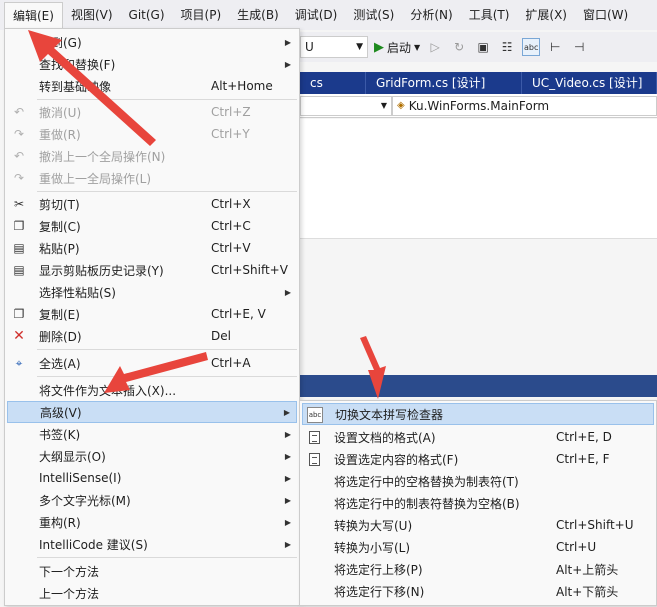 This screenshot has height=607, width=657. What do you see at coordinates (152, 571) in the screenshot?
I see `menu-item-next-method: 下一个方法` at bounding box center [152, 571].